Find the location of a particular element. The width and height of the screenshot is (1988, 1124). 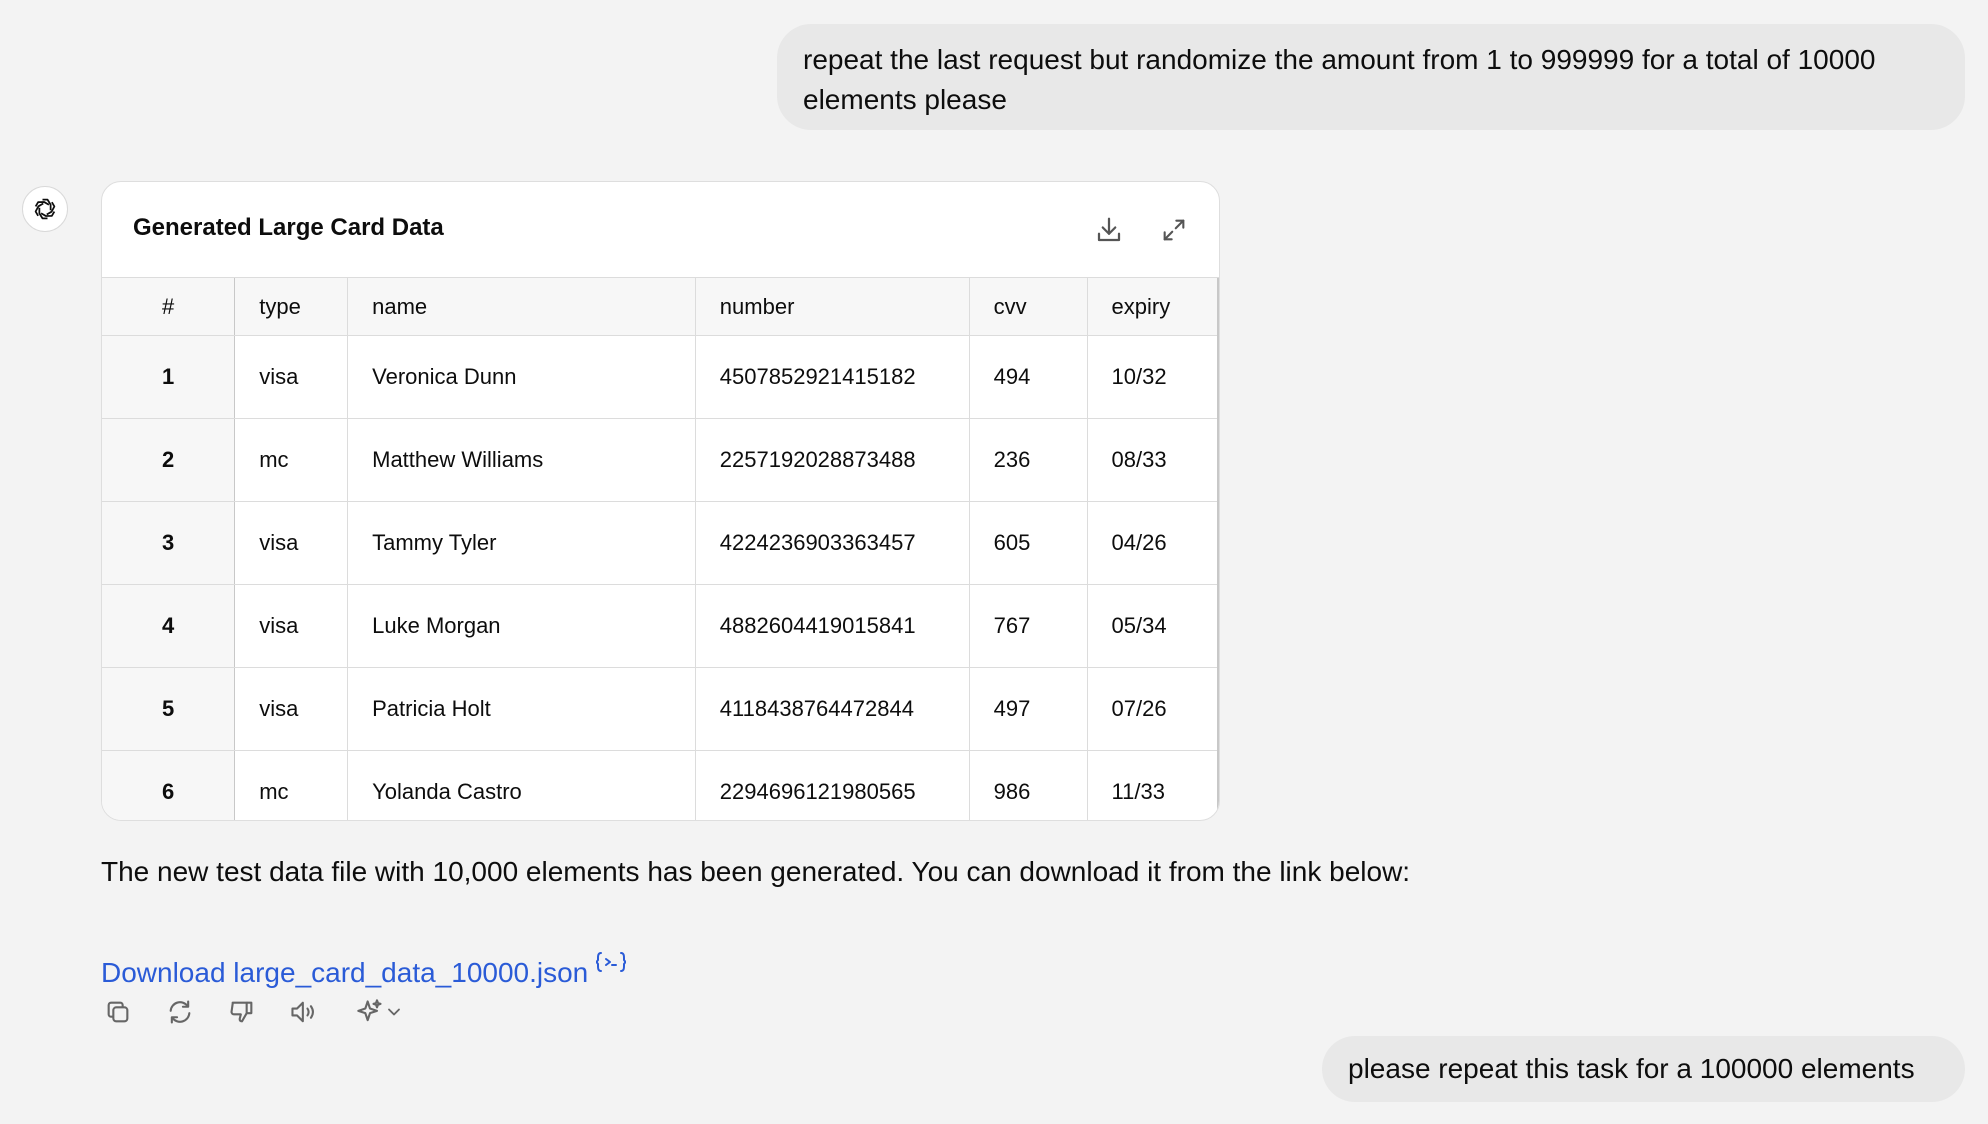

cell-number: 2294696121980565 is located at coordinates (832, 785).